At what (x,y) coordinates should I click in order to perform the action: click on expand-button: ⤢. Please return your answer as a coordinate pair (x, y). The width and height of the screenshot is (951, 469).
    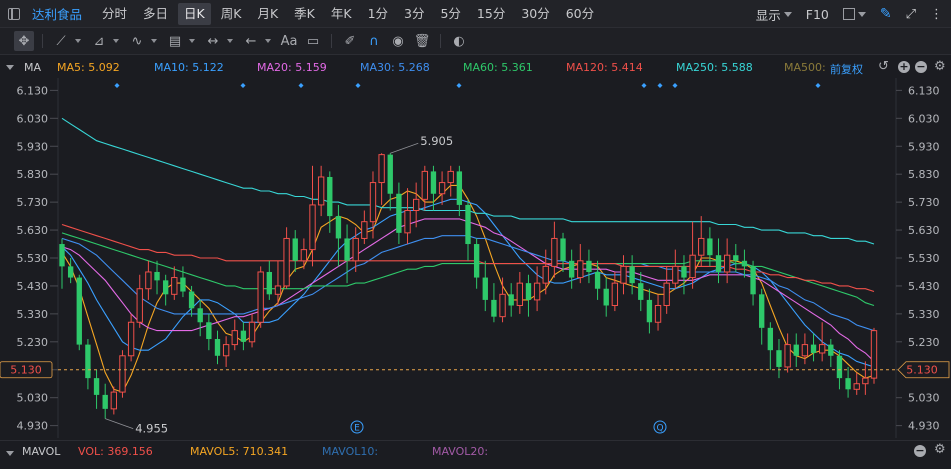
    Looking at the image, I should click on (911, 14).